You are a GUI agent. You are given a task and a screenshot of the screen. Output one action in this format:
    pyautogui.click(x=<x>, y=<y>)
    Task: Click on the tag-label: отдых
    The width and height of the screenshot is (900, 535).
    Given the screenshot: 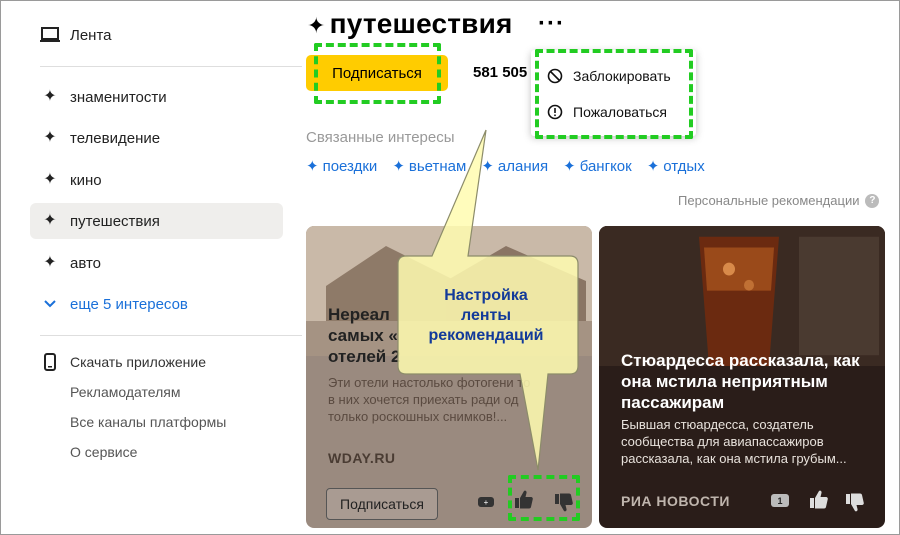 What is the action you would take?
    pyautogui.click(x=684, y=166)
    